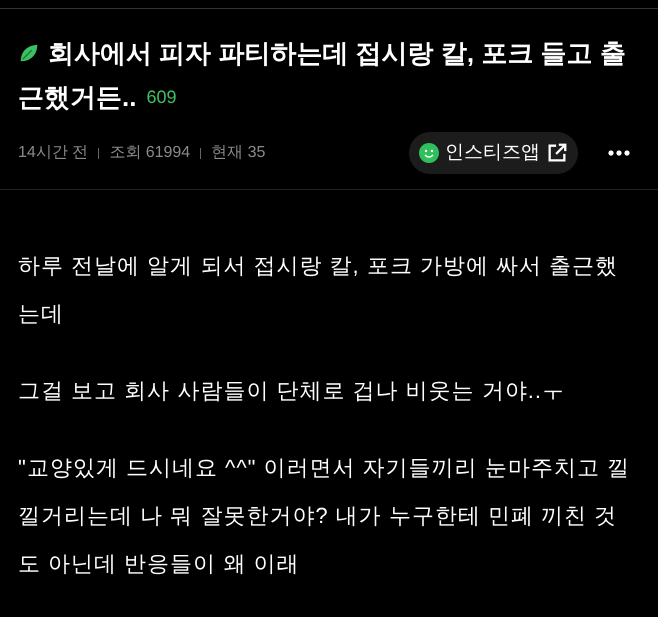 The width and height of the screenshot is (658, 617). Describe the element at coordinates (493, 153) in the screenshot. I see `app-button: 인스티즈앱` at that location.